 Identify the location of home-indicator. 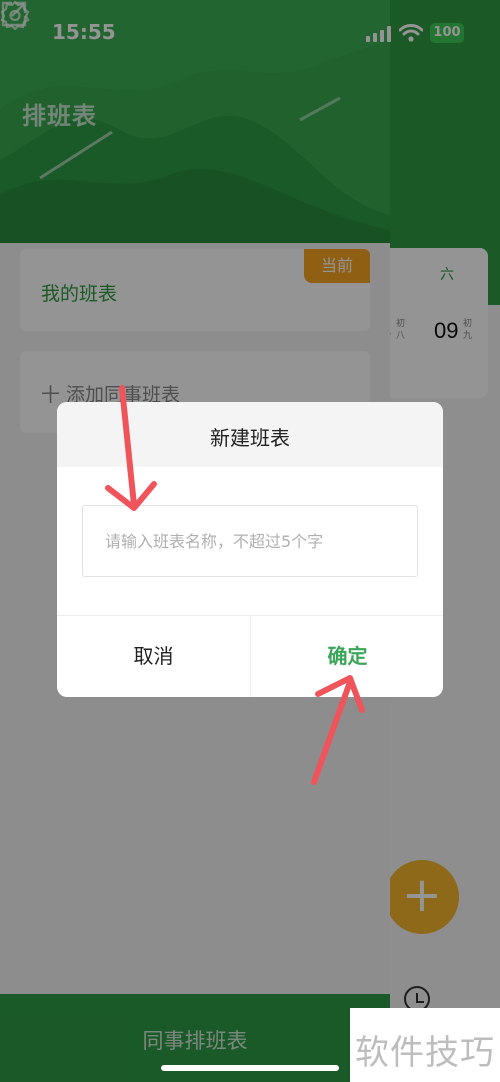
(250, 1068).